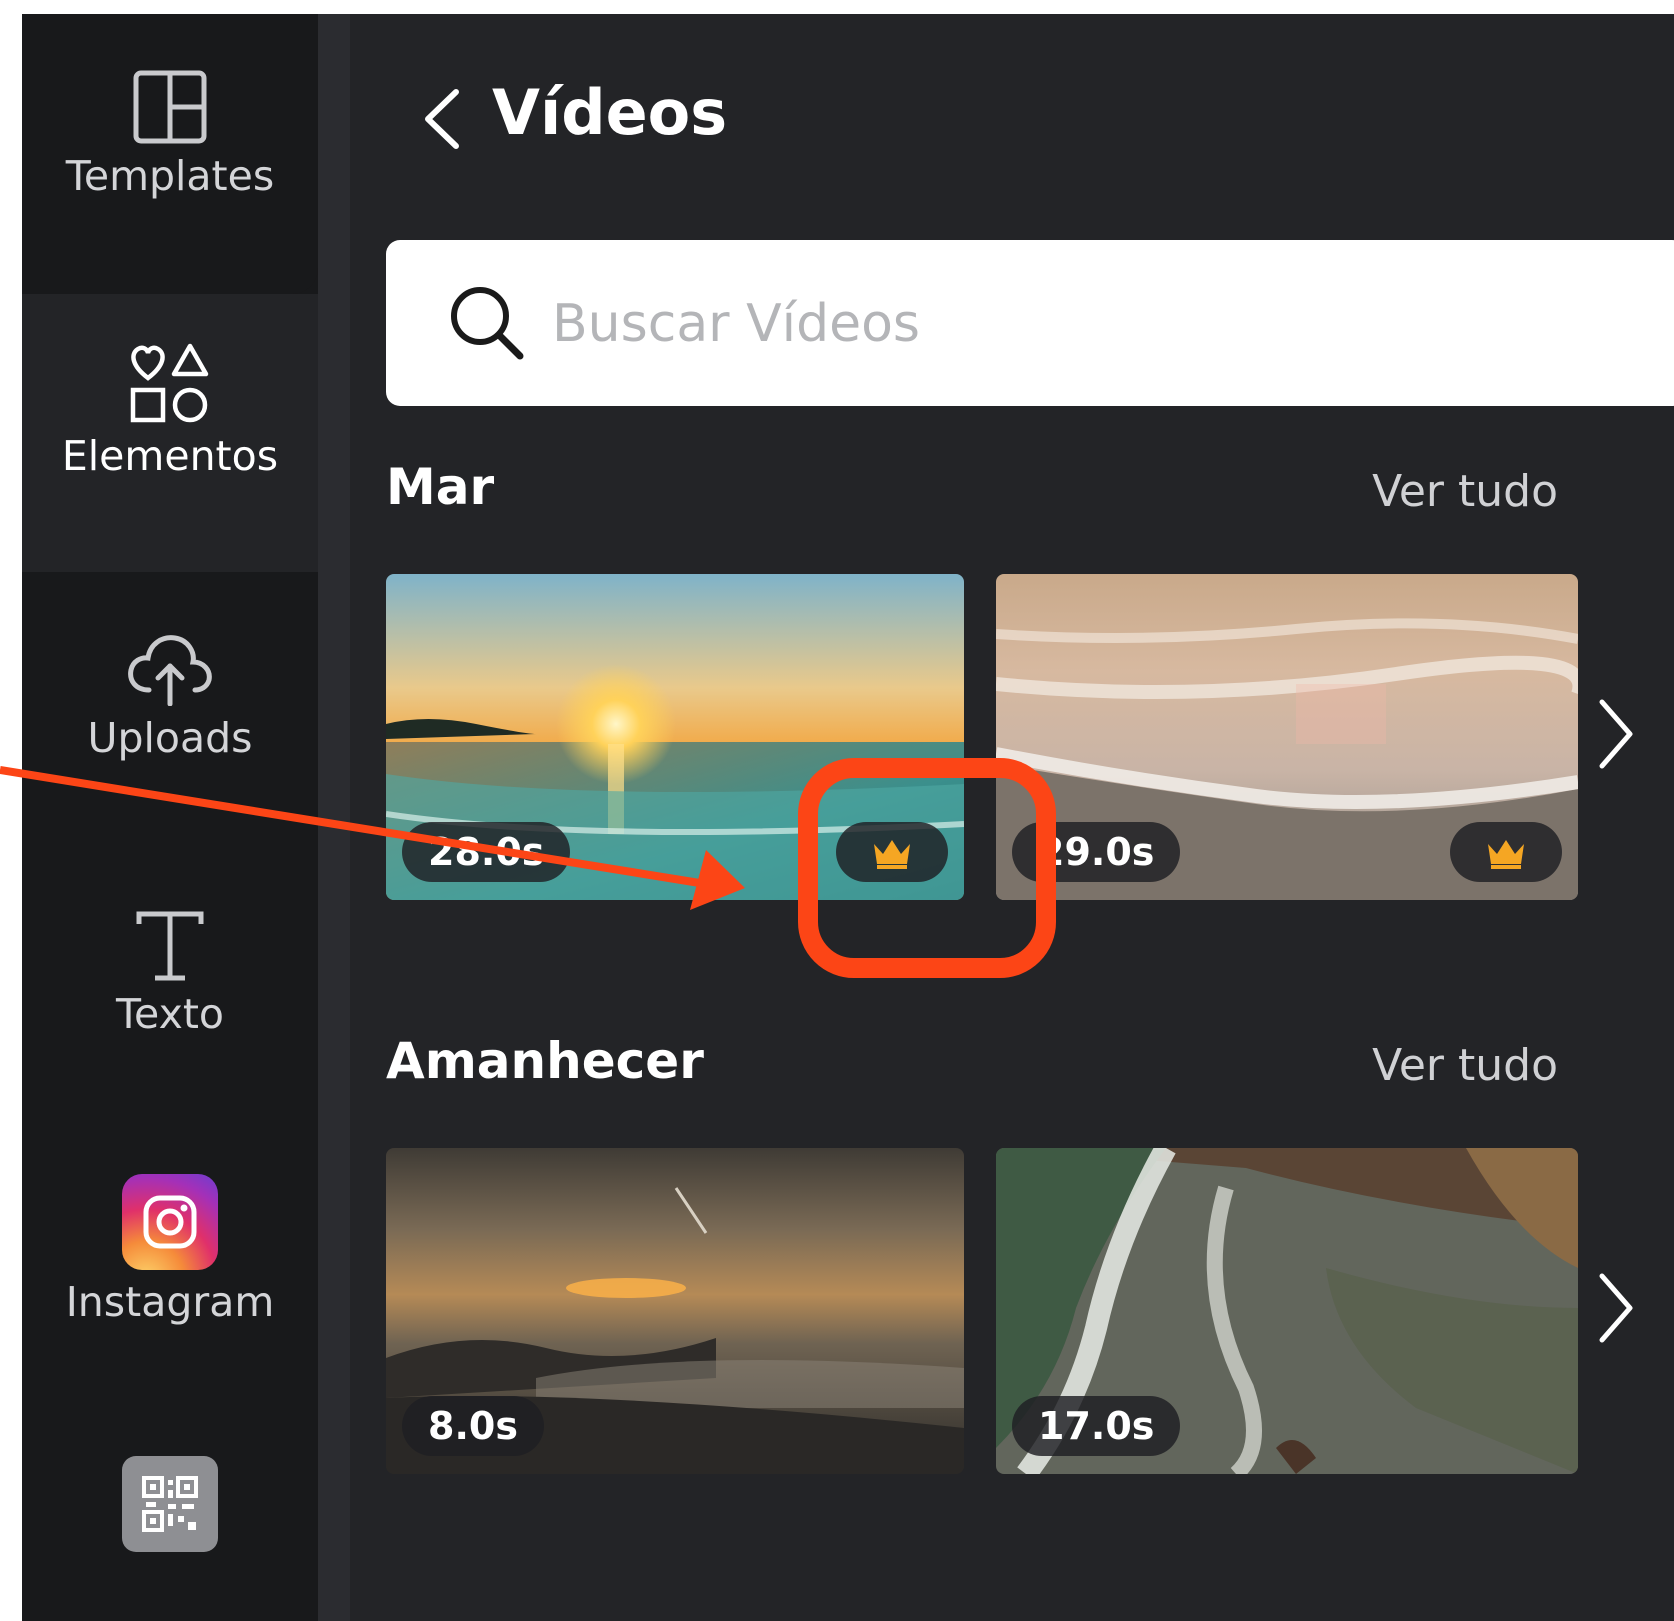 The width and height of the screenshot is (1674, 1621). I want to click on section-title-amanhecer: Amanhecer, so click(545, 1061).